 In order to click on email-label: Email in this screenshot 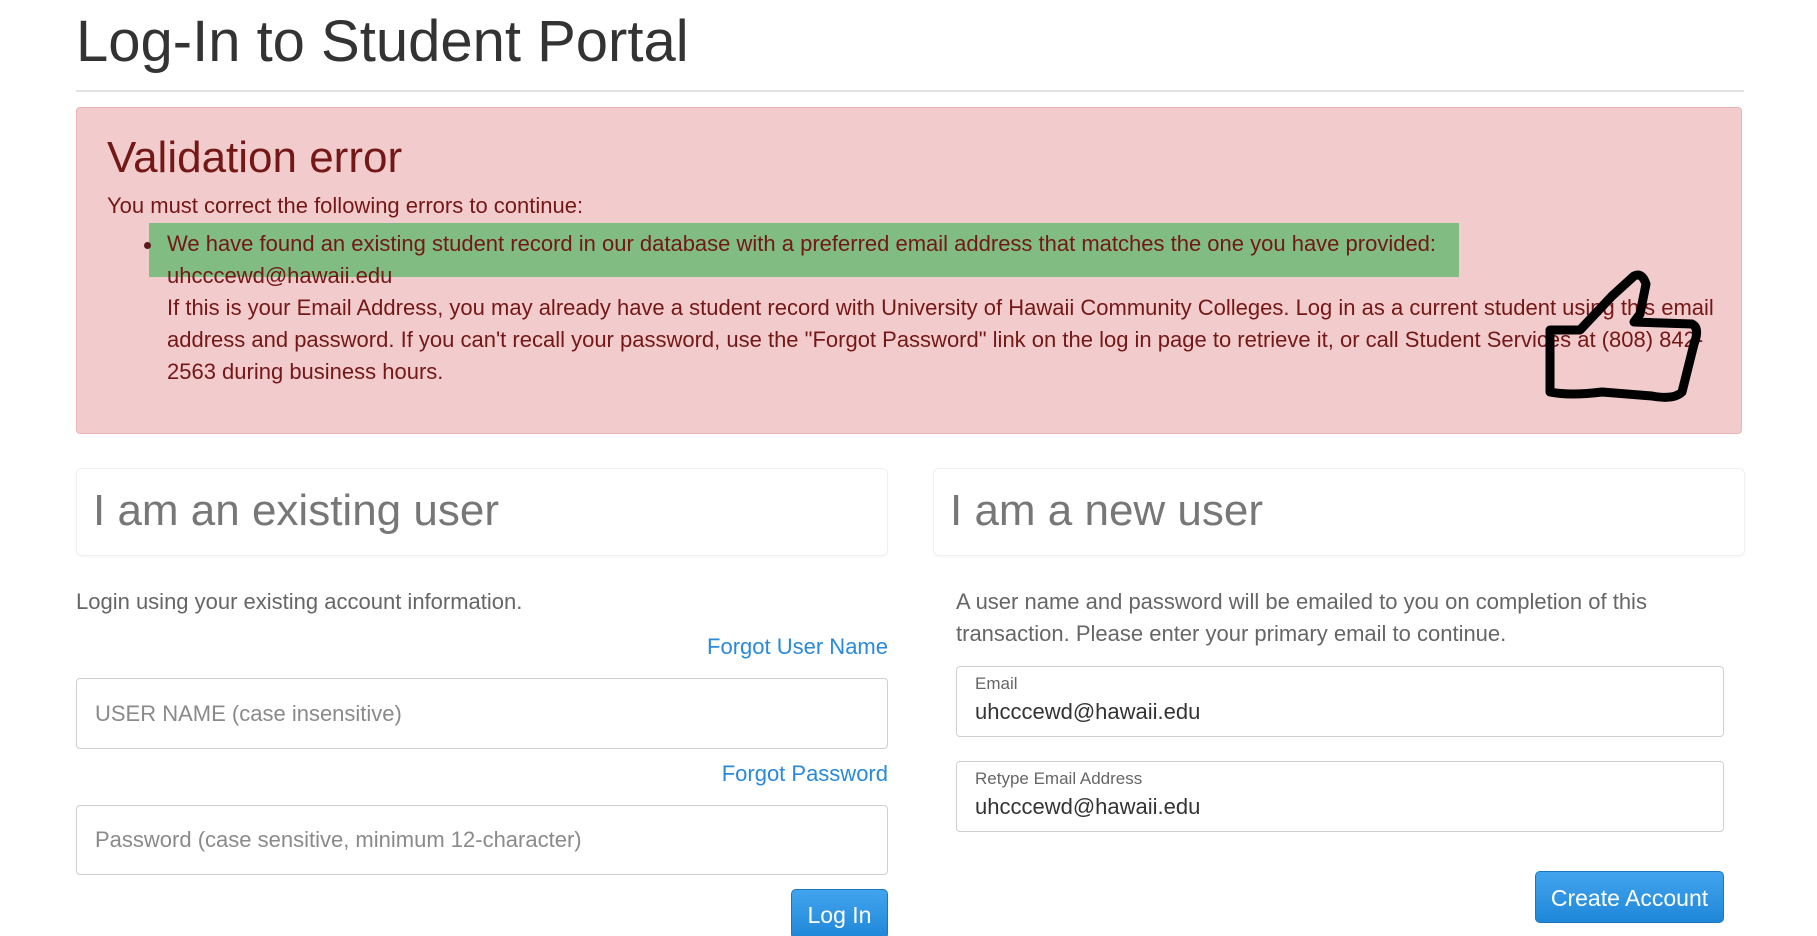, I will do `click(996, 683)`.